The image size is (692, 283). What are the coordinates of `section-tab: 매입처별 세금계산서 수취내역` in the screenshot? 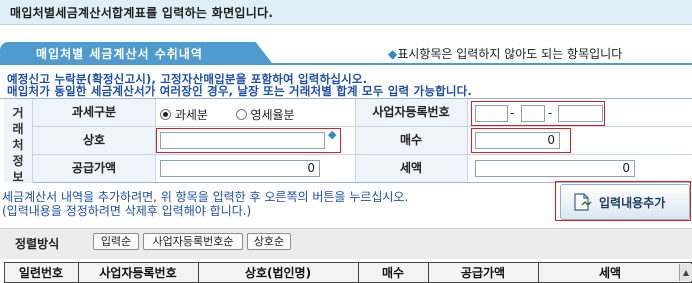 It's located at (136, 52).